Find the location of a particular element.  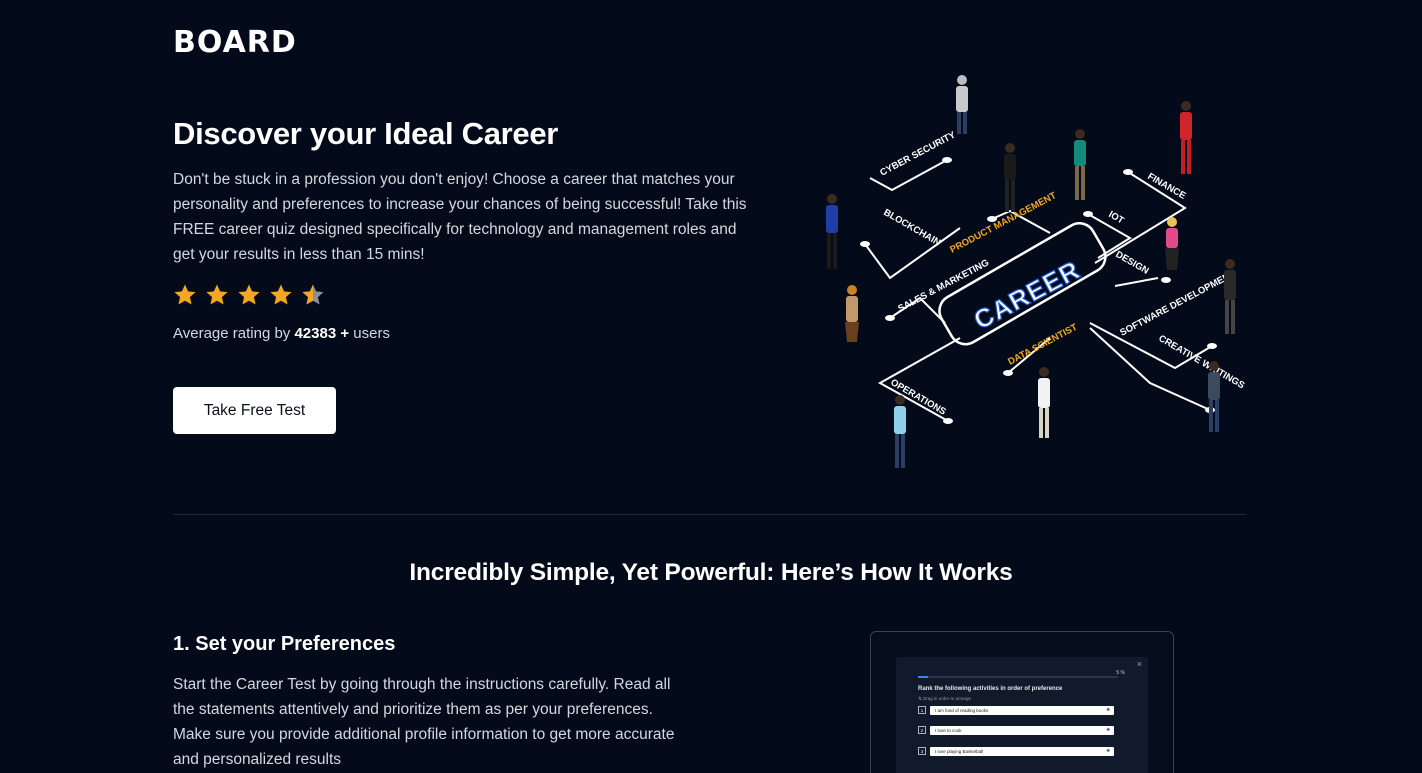

rating-suffix: users is located at coordinates (369, 333).